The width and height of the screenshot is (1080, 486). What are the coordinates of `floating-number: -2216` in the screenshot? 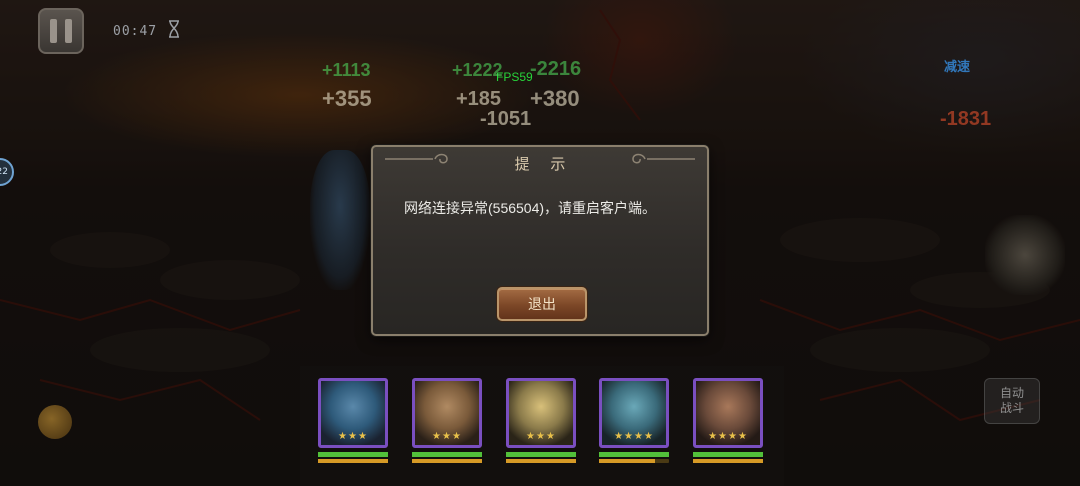 It's located at (556, 69).